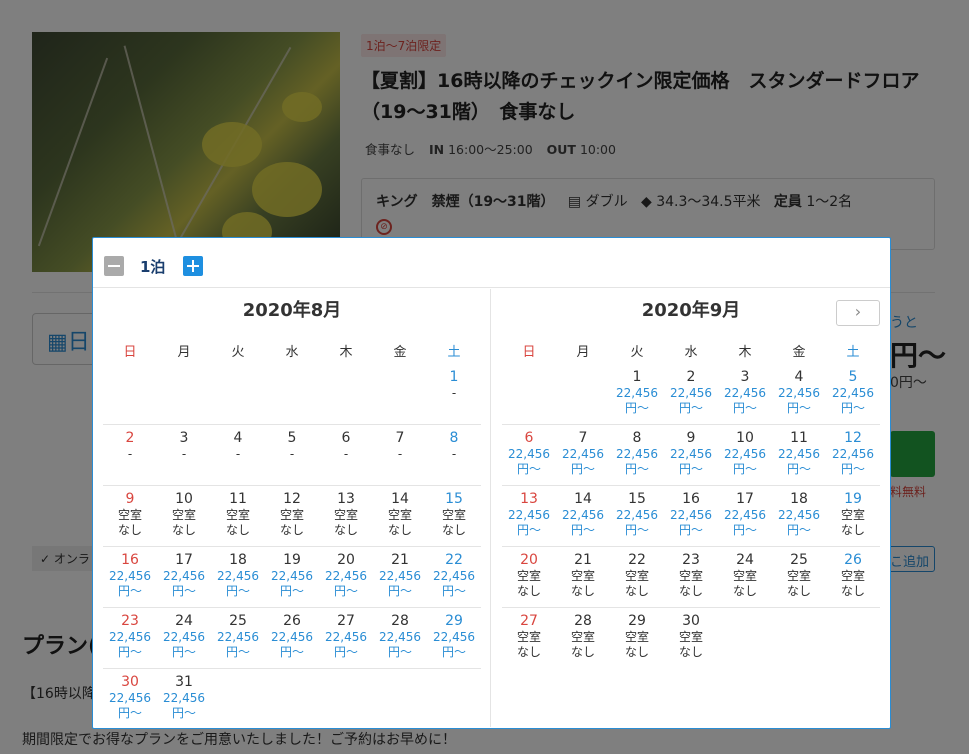 This screenshot has width=969, height=754. I want to click on day-number: 3, so click(184, 438).